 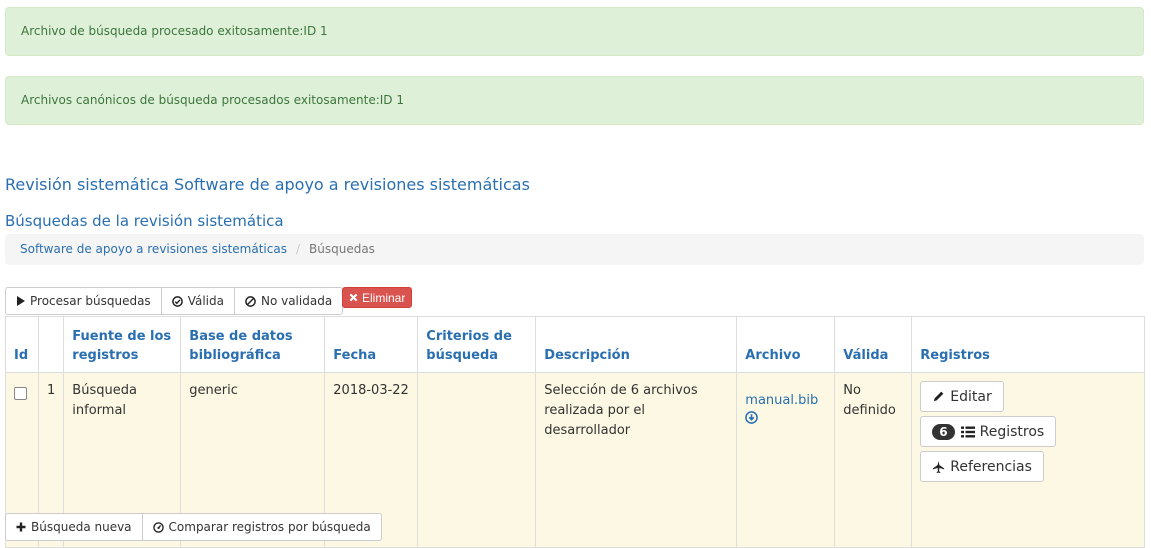 I want to click on page-subtitle: Búsquedas de la revisión sistemática, so click(x=144, y=221).